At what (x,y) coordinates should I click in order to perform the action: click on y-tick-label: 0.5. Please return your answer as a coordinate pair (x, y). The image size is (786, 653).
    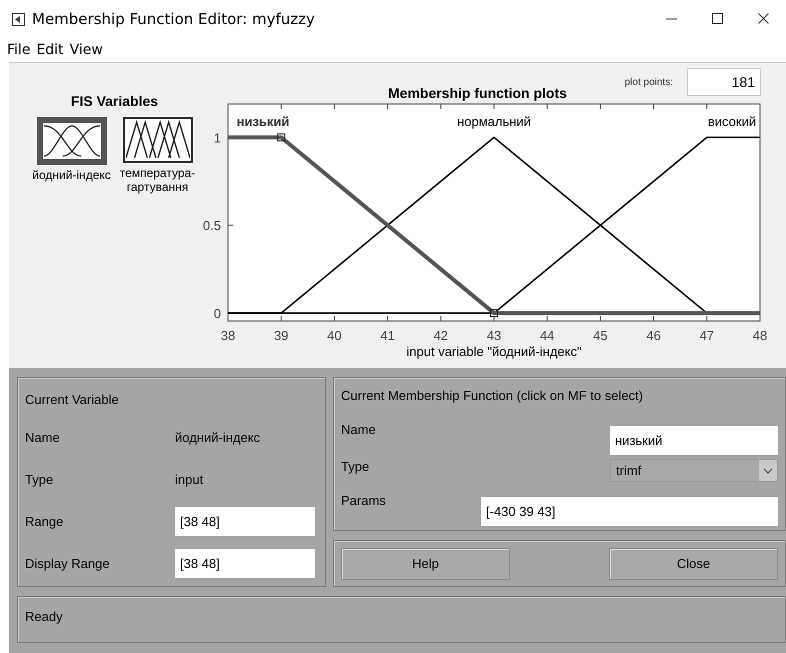
    Looking at the image, I should click on (211, 226).